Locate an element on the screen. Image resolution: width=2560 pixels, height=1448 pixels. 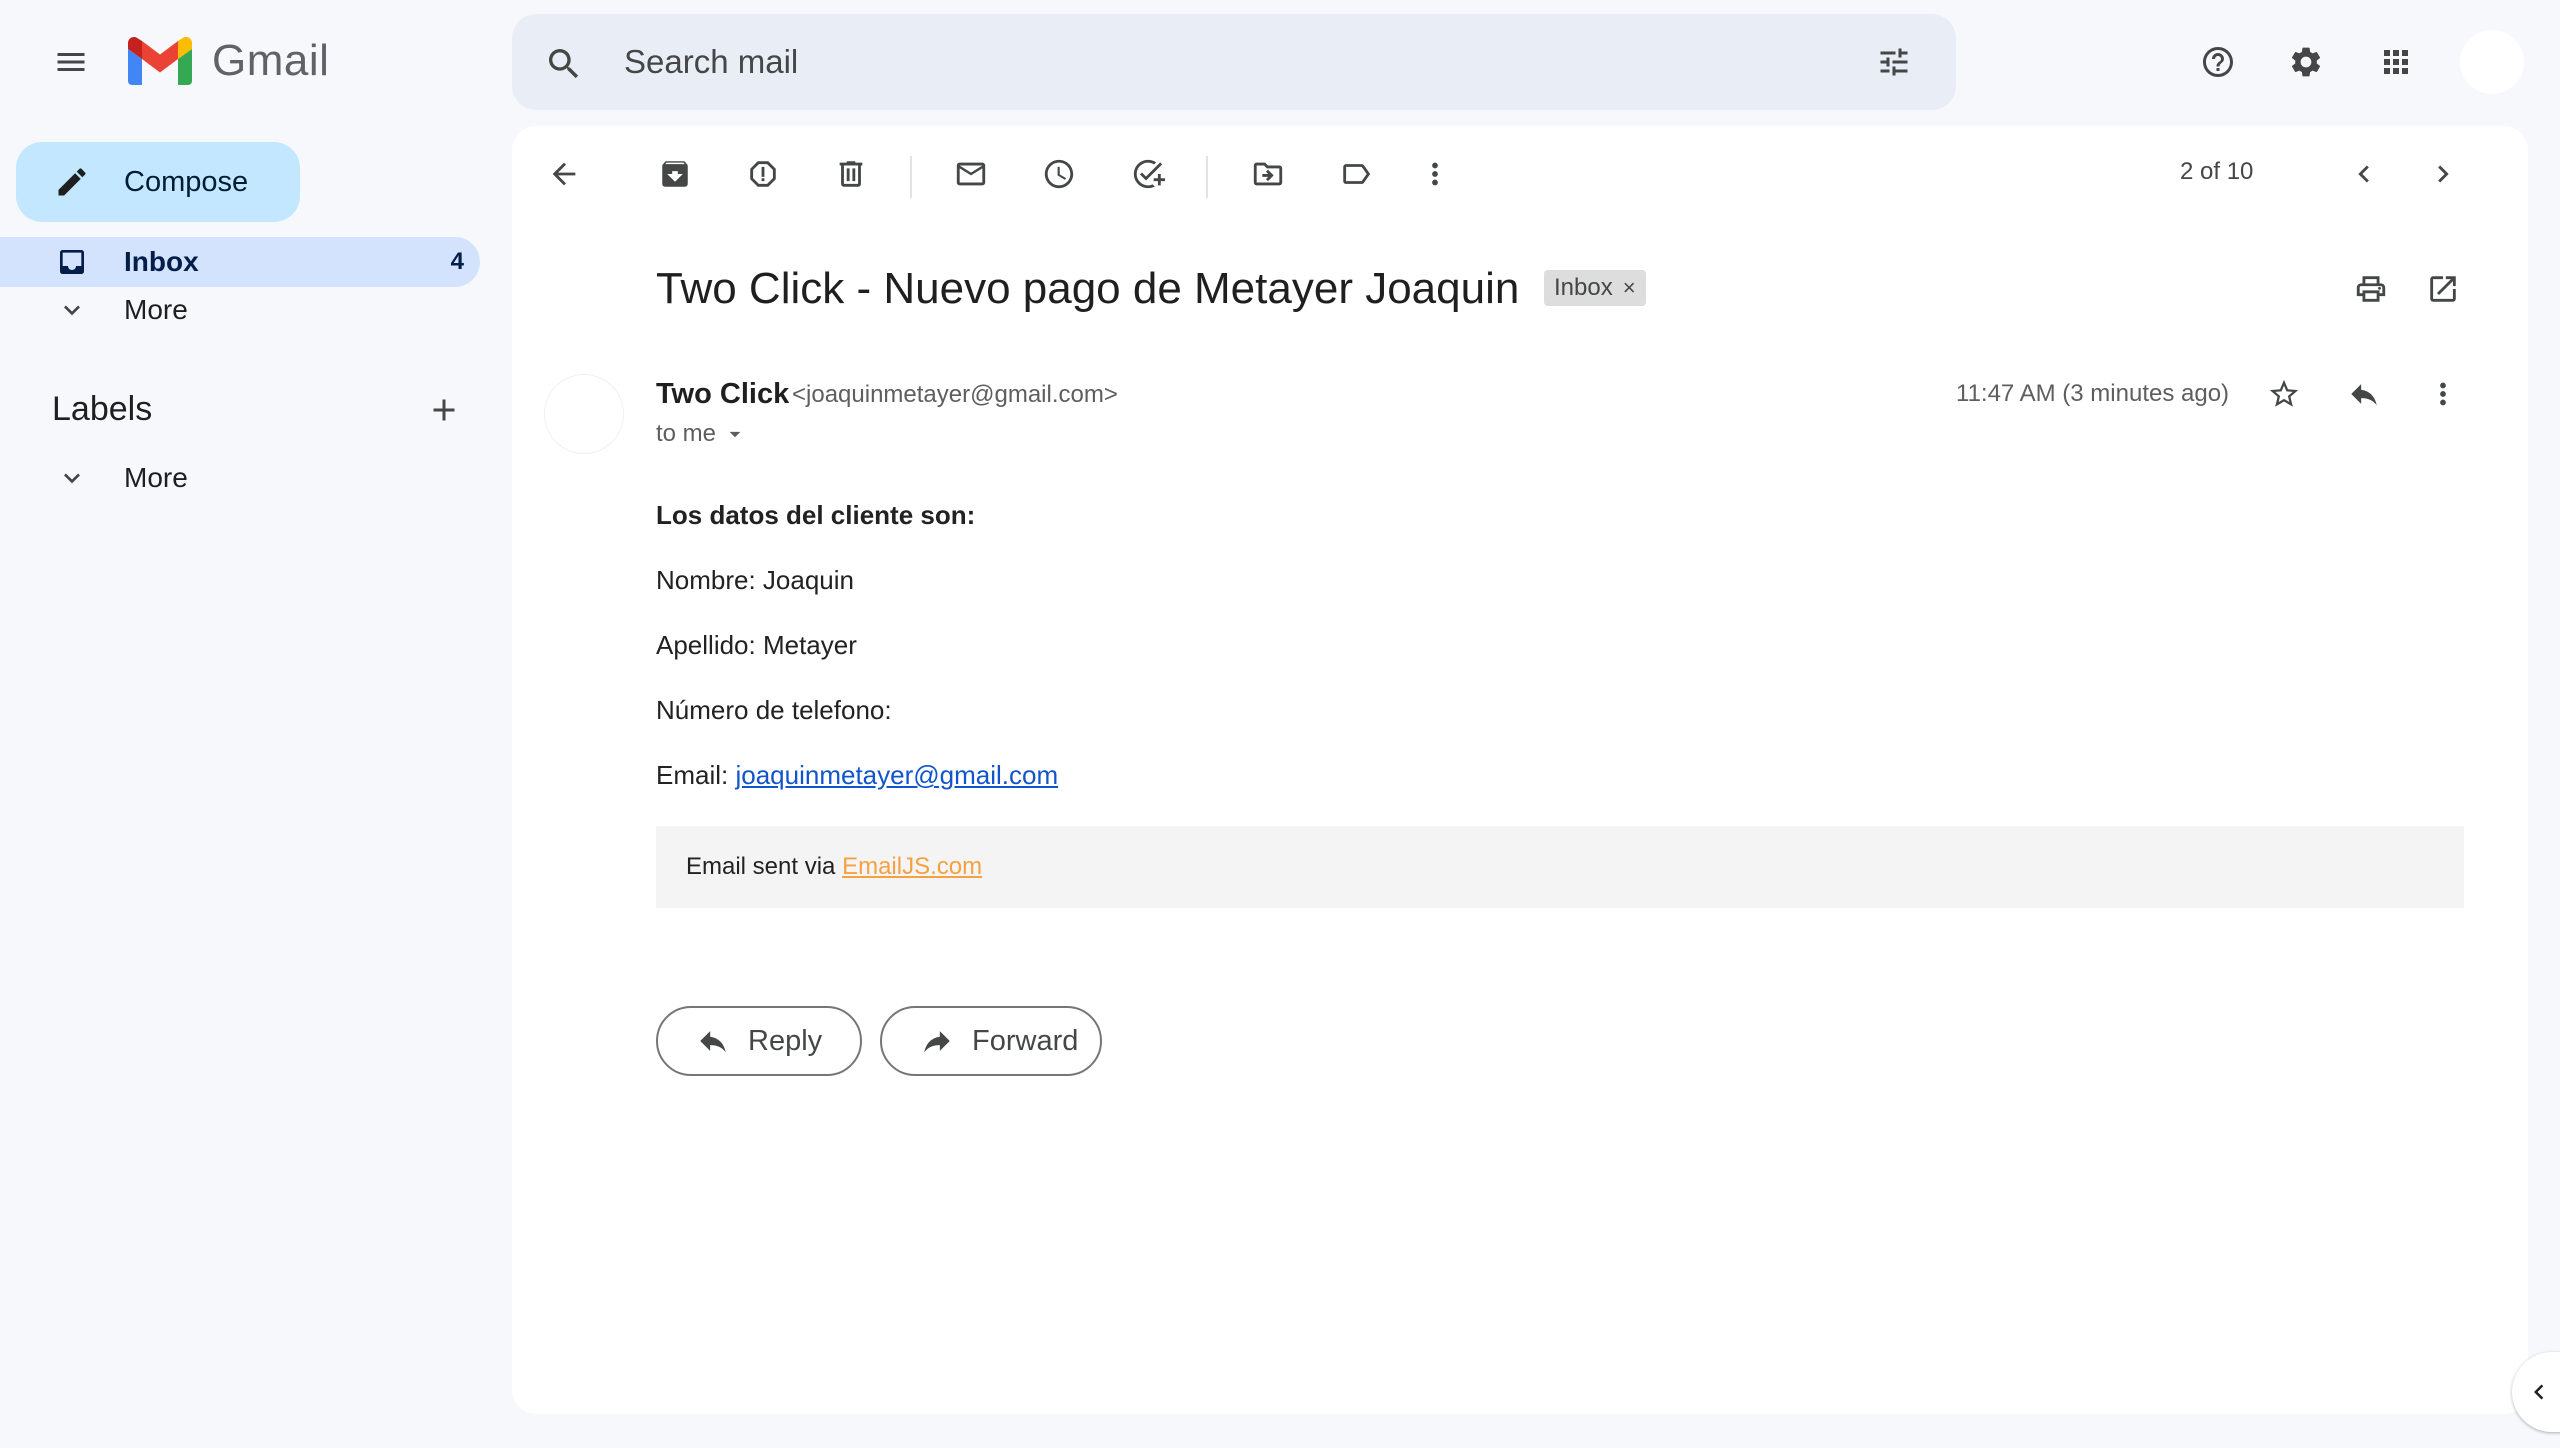
settings-button is located at coordinates (2306, 62).